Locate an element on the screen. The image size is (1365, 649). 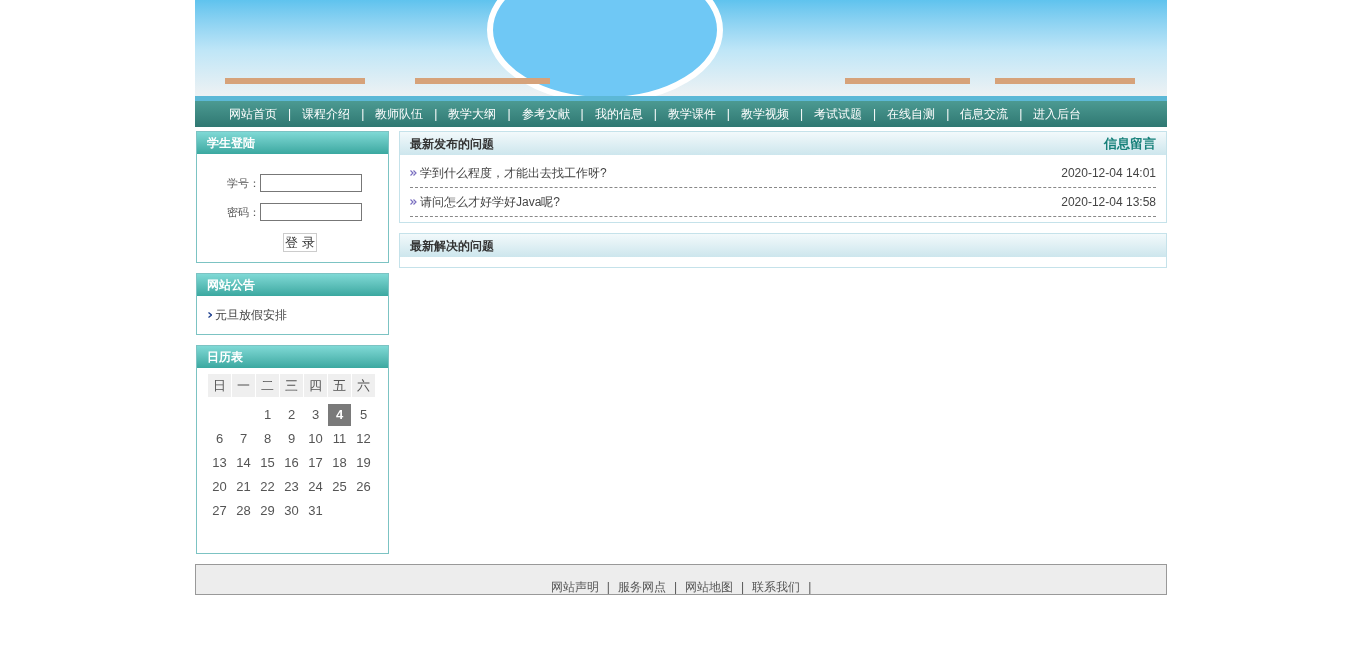
calendar-day: 6 is located at coordinates (219, 439).